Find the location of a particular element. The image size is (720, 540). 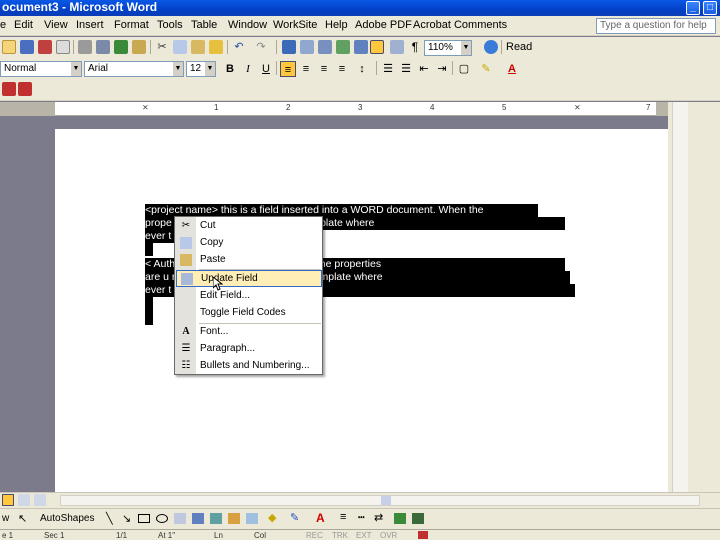

first-line-indent-marker: ⨯ is located at coordinates (145, 107).